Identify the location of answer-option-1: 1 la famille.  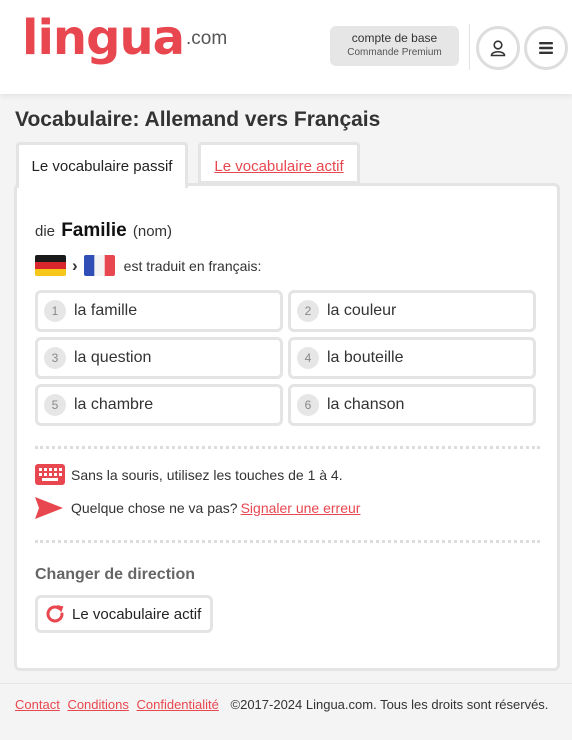
(159, 311).